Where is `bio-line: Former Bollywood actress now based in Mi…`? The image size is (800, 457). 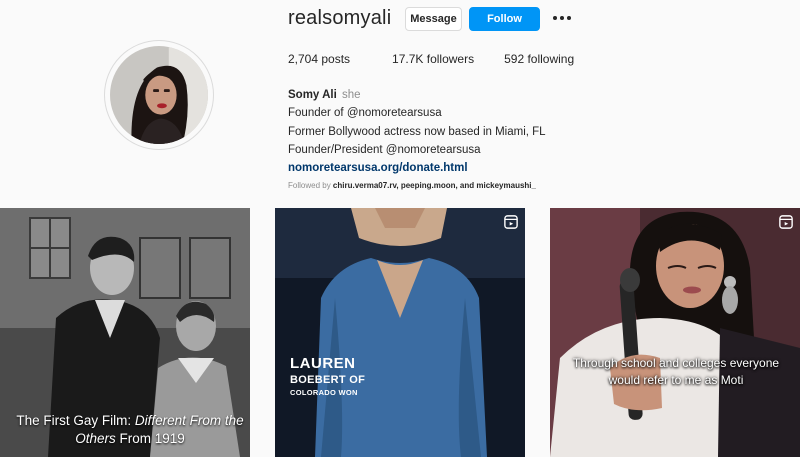 bio-line: Former Bollywood actress now based in Mi… is located at coordinates (417, 131).